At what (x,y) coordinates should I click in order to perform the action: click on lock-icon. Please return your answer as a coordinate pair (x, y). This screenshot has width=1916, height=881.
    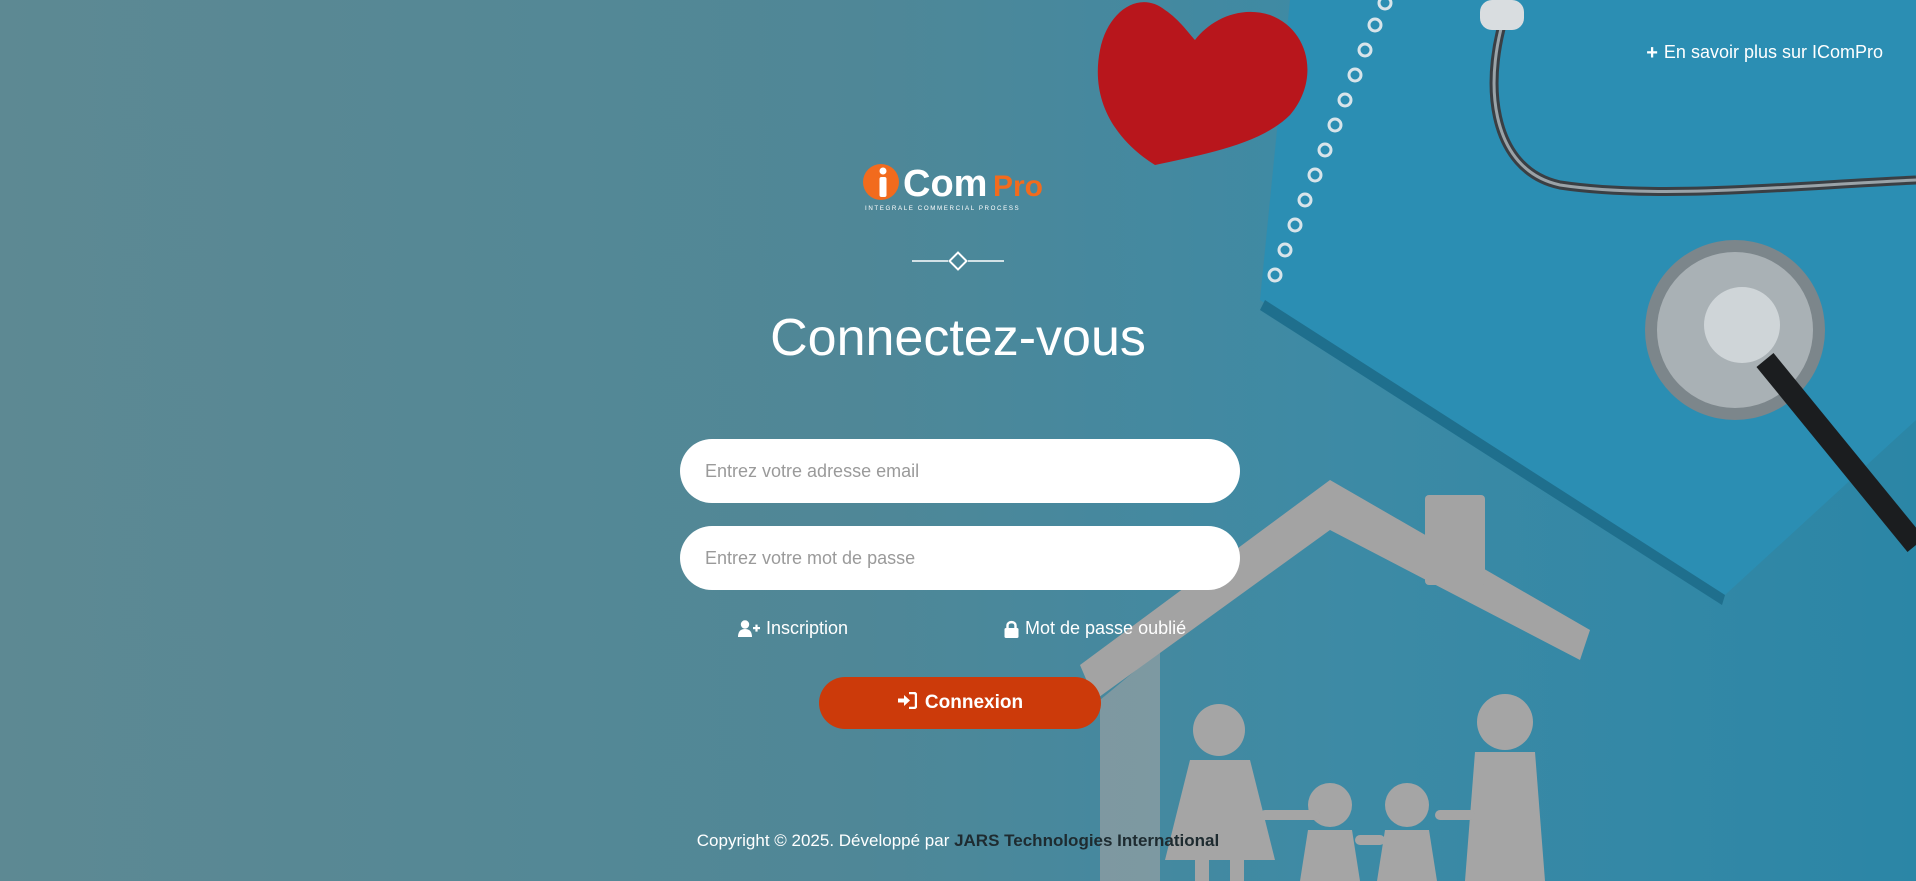
    Looking at the image, I should click on (1011, 629).